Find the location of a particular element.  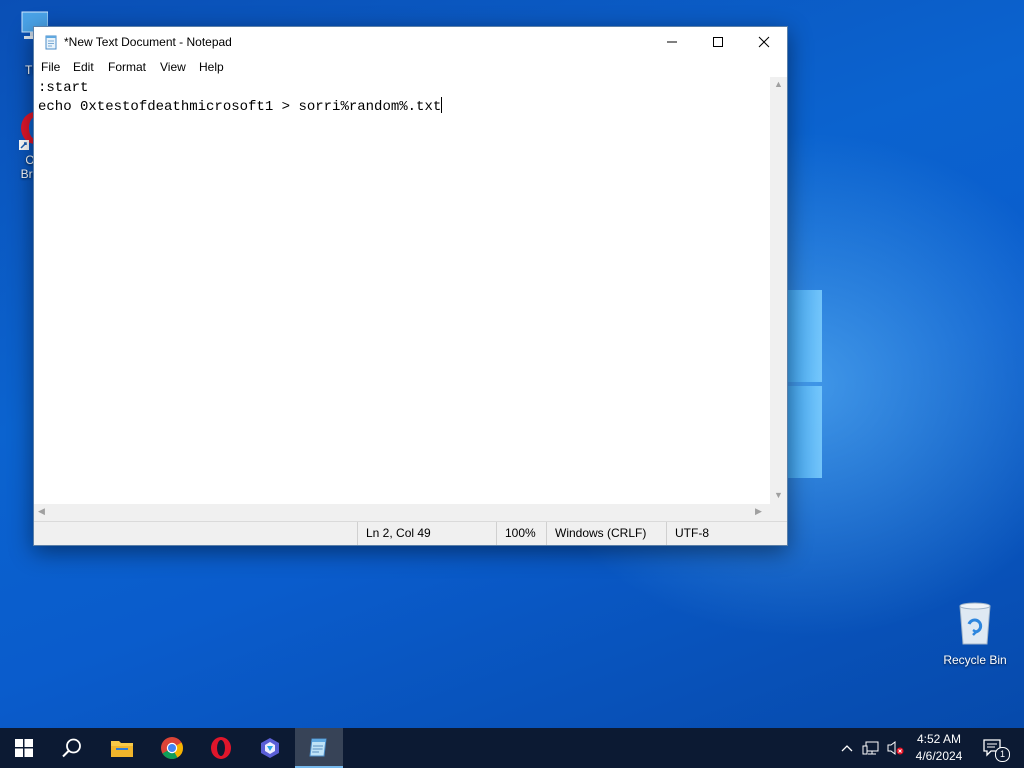

vertical-scrollbar: ▲ ▼ is located at coordinates (778, 290).